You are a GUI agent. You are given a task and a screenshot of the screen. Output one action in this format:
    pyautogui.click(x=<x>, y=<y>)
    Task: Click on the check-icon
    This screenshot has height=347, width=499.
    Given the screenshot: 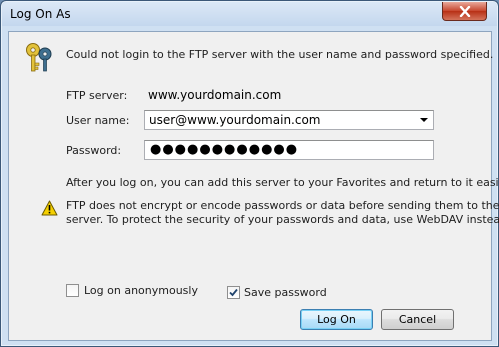 What is the action you would take?
    pyautogui.click(x=233, y=292)
    